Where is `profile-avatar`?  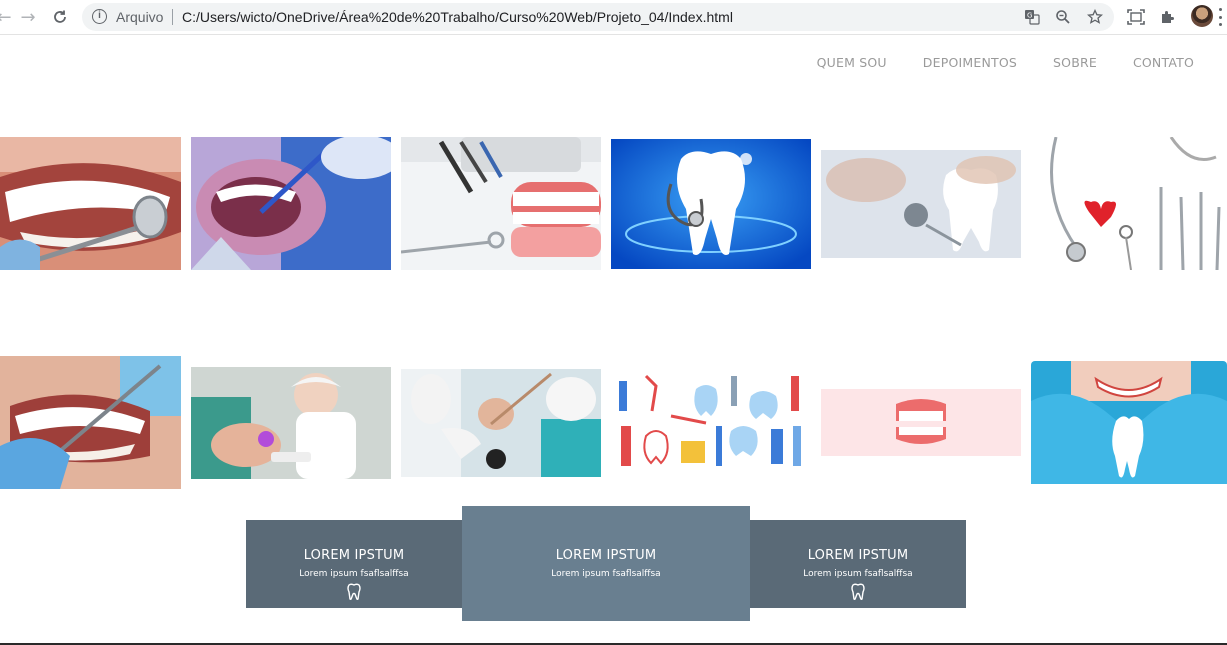
profile-avatar is located at coordinates (1202, 16).